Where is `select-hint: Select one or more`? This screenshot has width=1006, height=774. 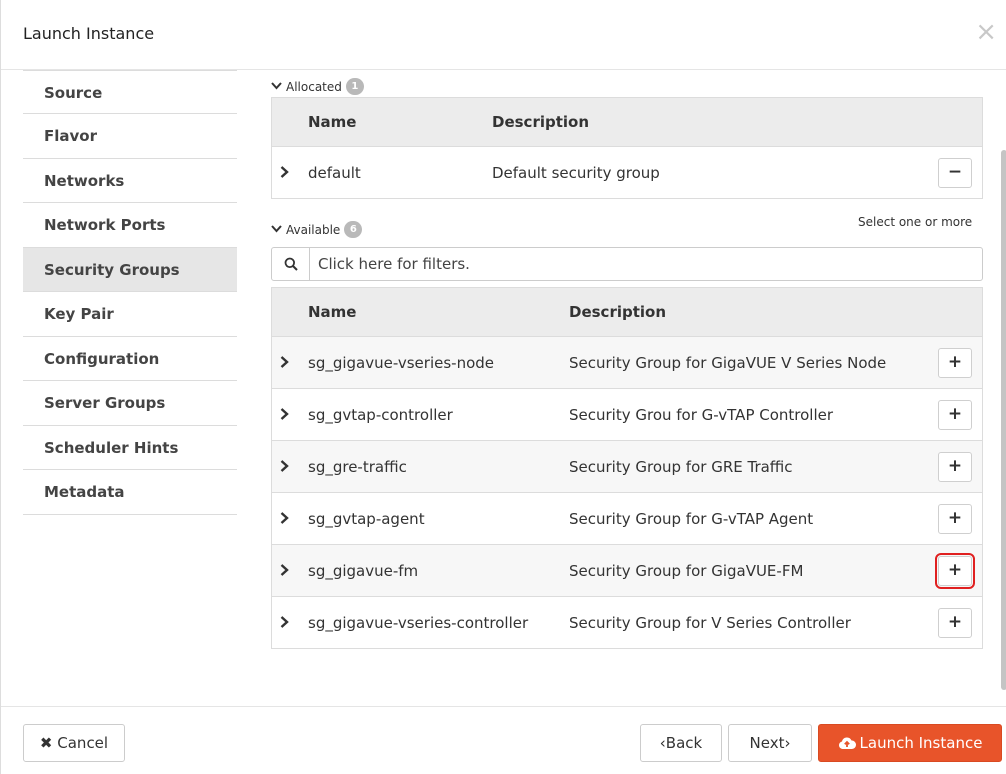
select-hint: Select one or more is located at coordinates (915, 222).